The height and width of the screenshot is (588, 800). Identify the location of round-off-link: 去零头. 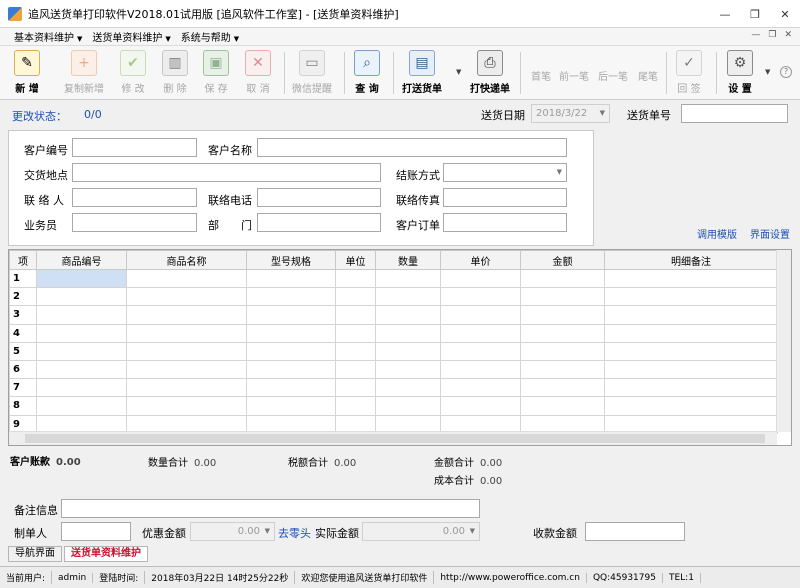
(294, 533).